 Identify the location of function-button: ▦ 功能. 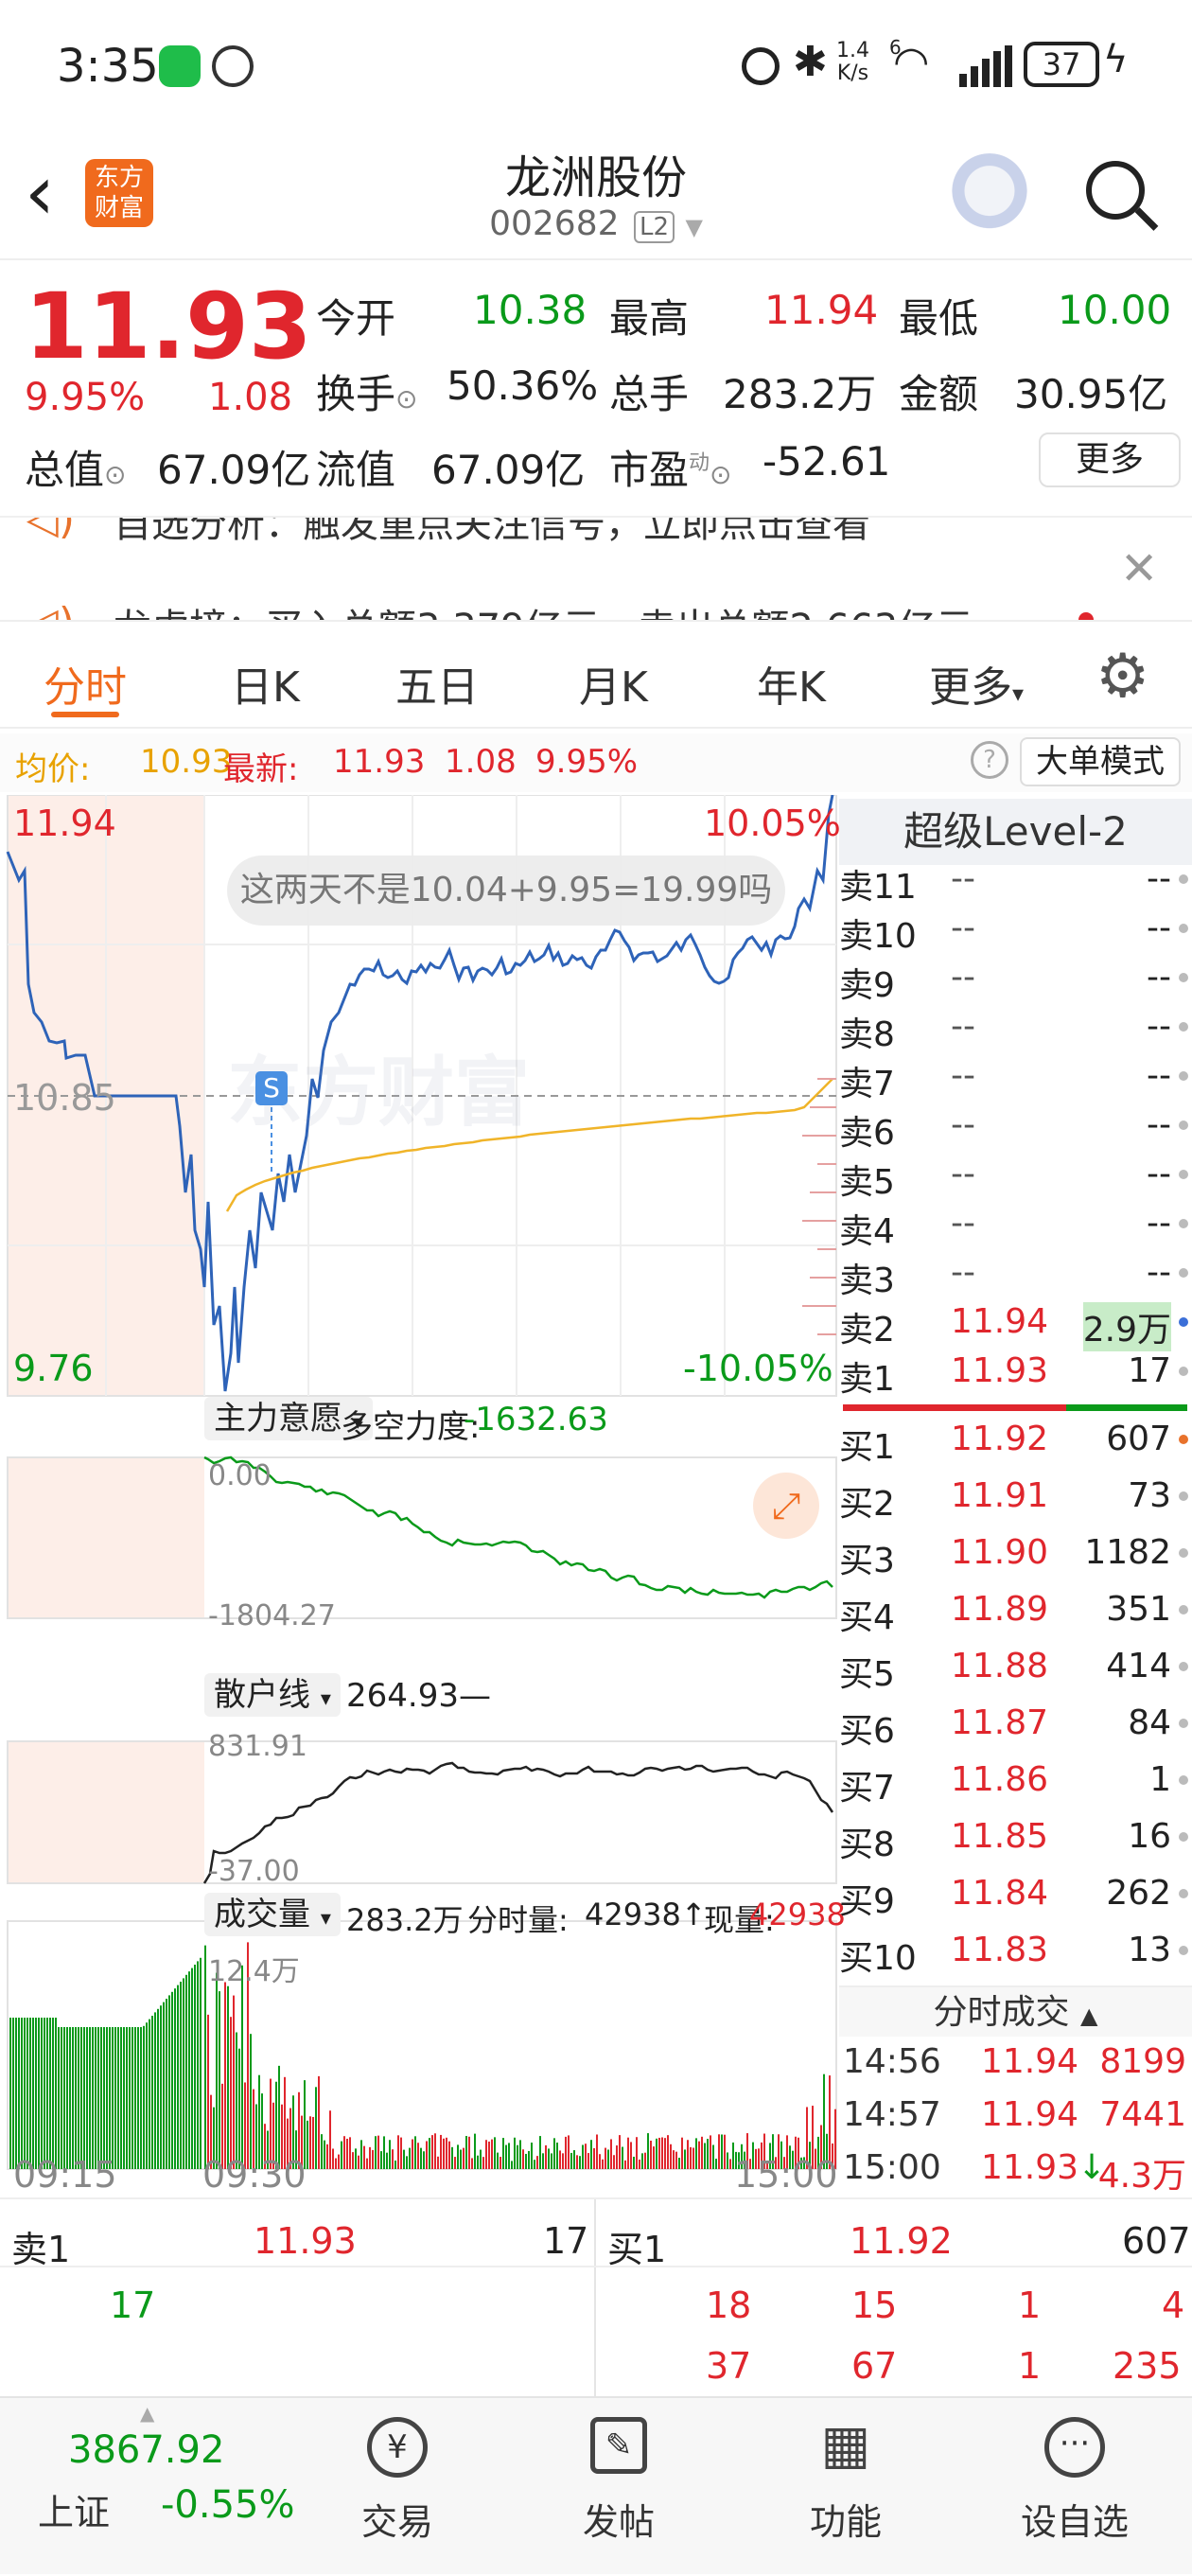
(846, 2481).